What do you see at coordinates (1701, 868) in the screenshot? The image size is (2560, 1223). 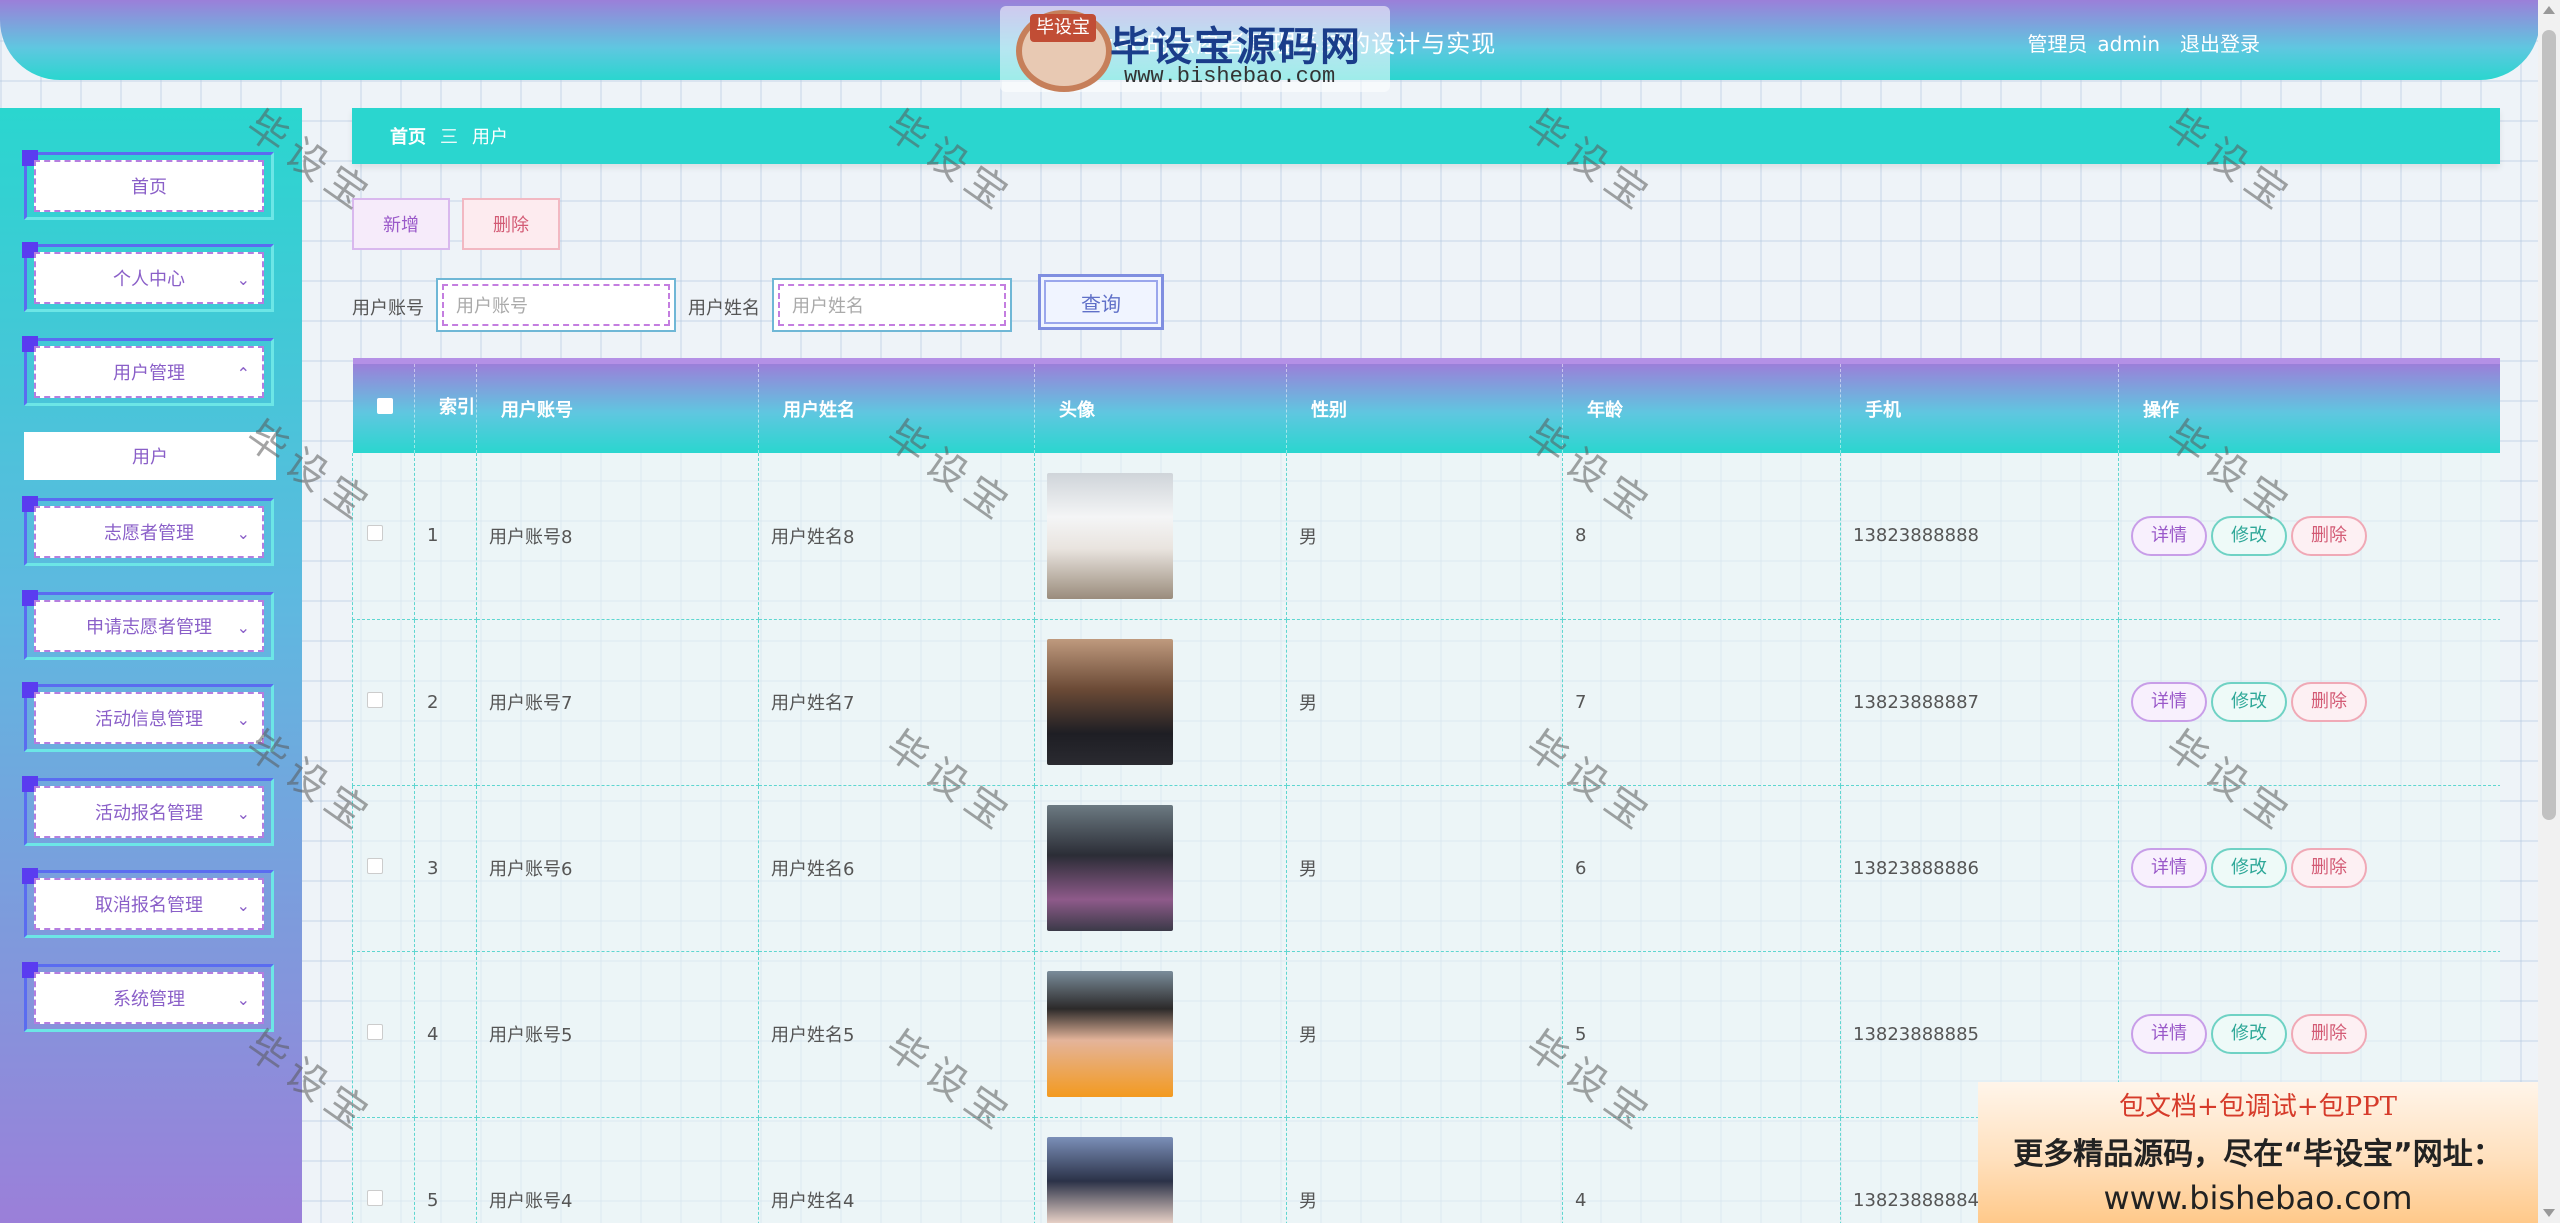 I see `cell-age: 6` at bounding box center [1701, 868].